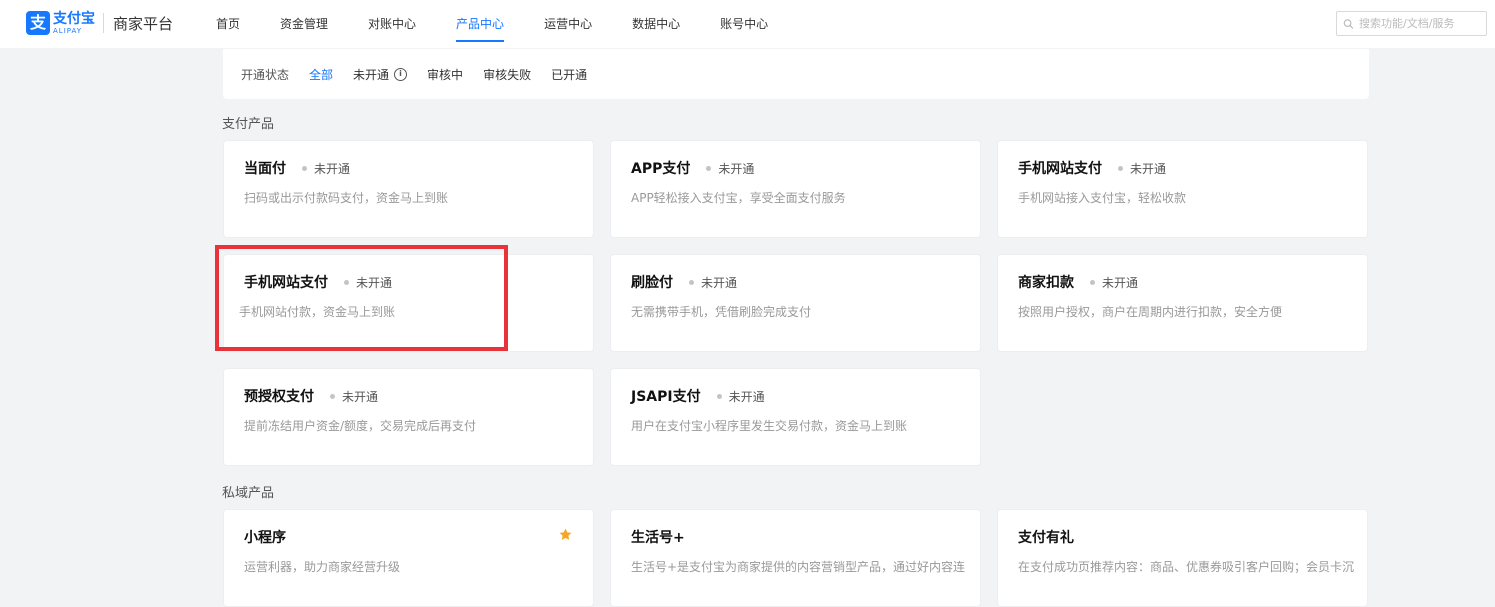 The image size is (1495, 607). I want to click on card-title-row: 生活号+, so click(658, 537).